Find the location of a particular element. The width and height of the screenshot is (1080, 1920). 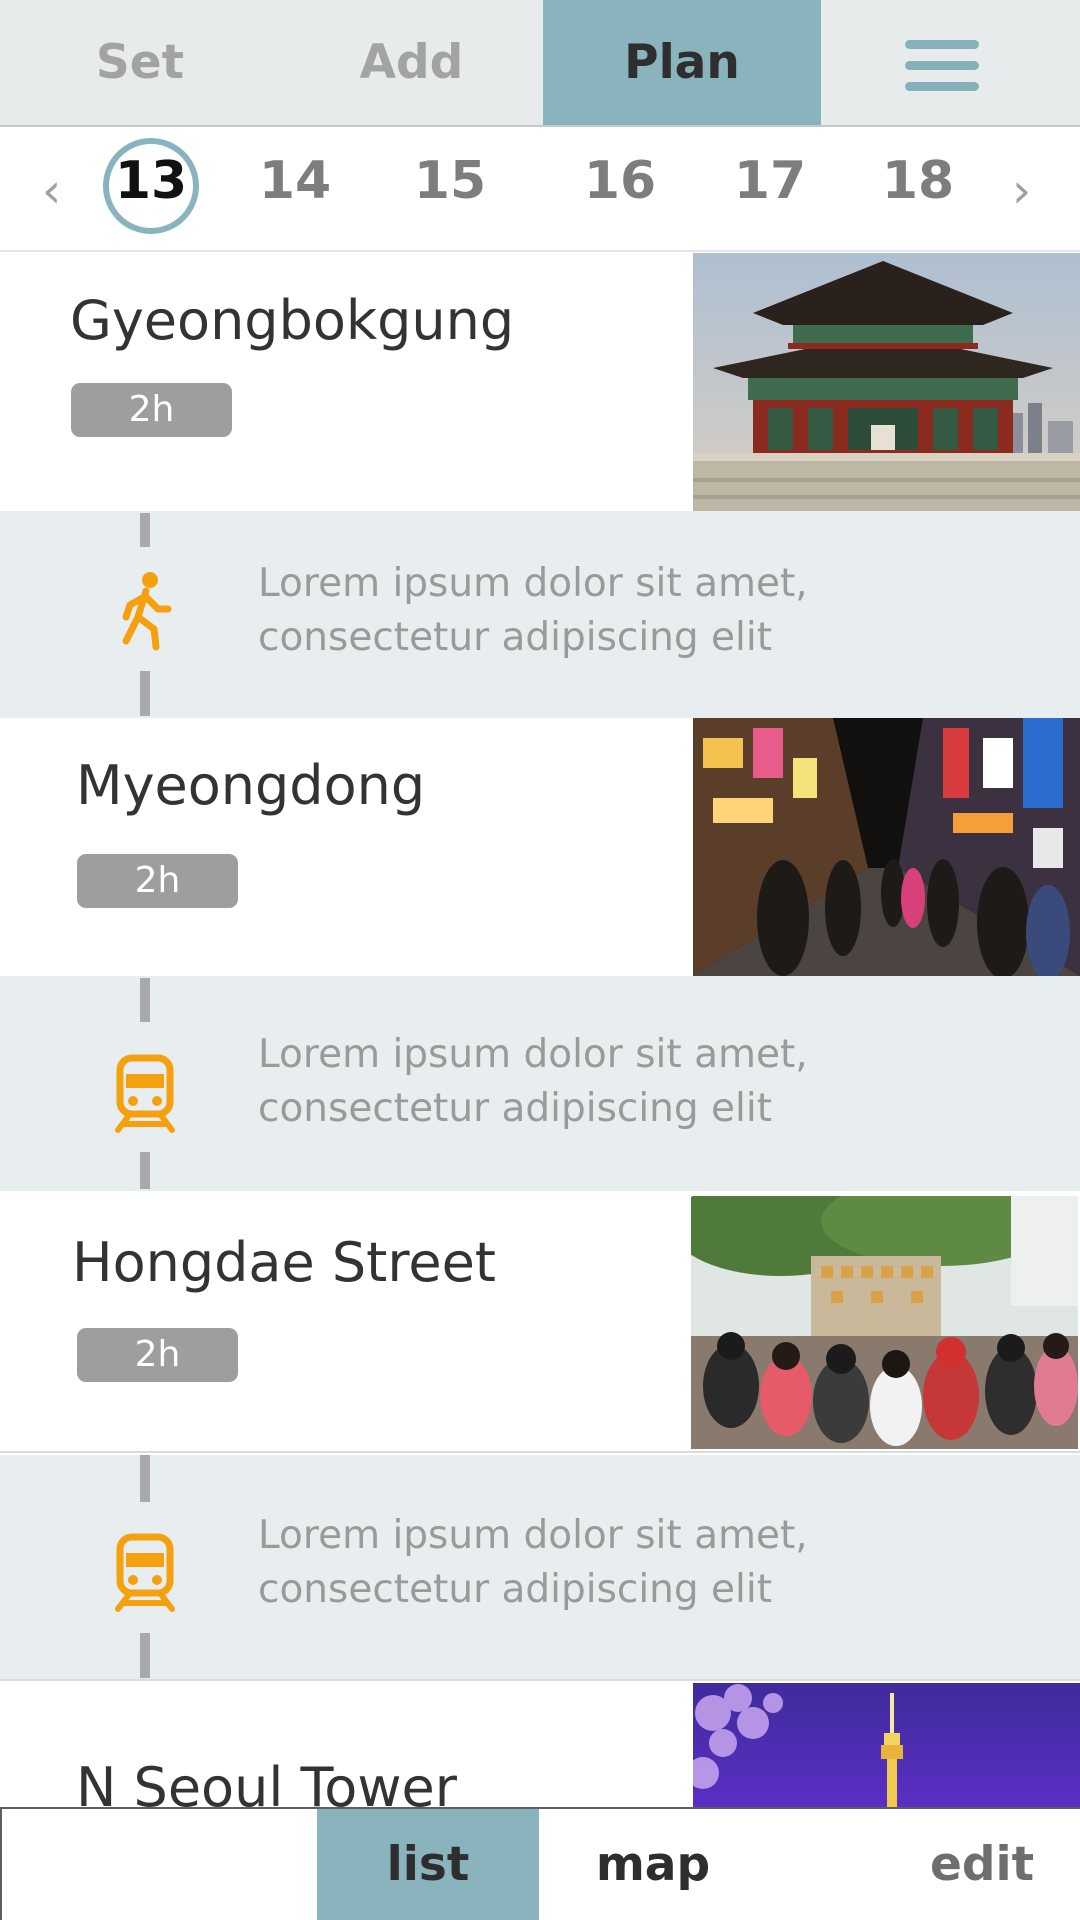

day-17: 17 is located at coordinates (770, 181).